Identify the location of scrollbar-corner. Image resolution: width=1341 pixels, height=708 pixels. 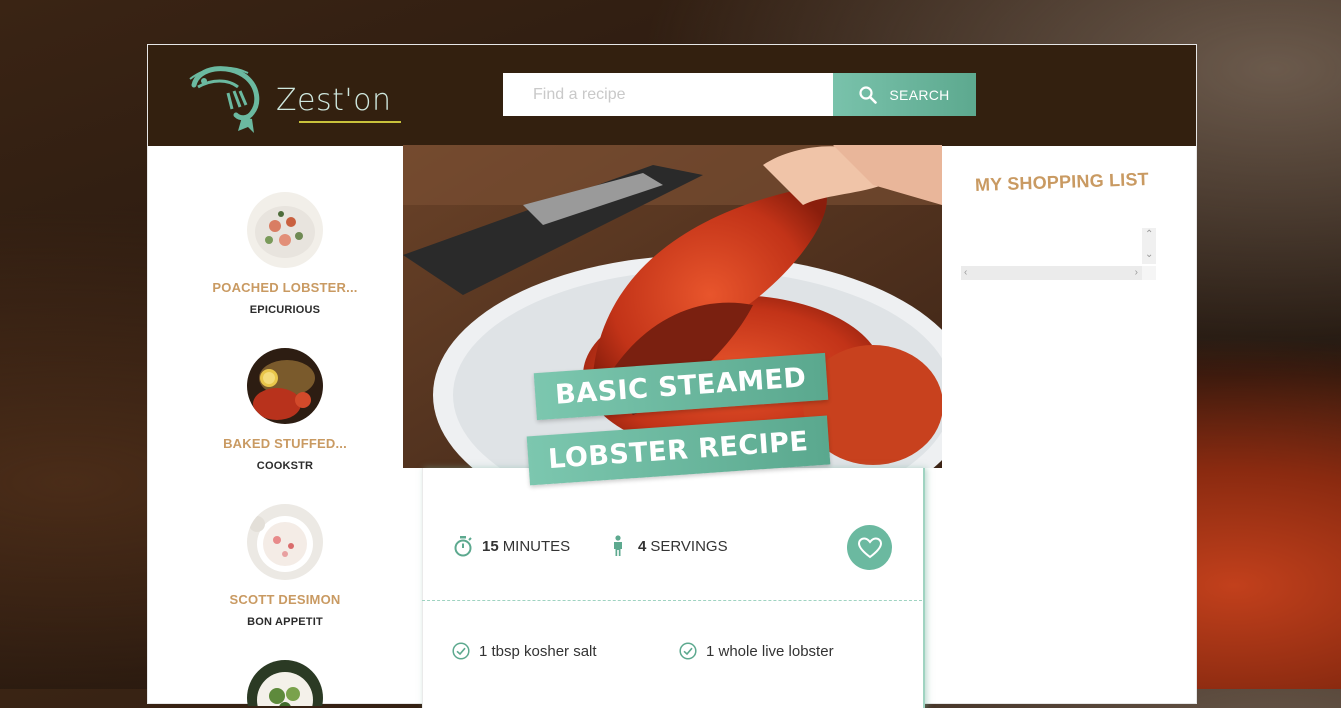
(1149, 273).